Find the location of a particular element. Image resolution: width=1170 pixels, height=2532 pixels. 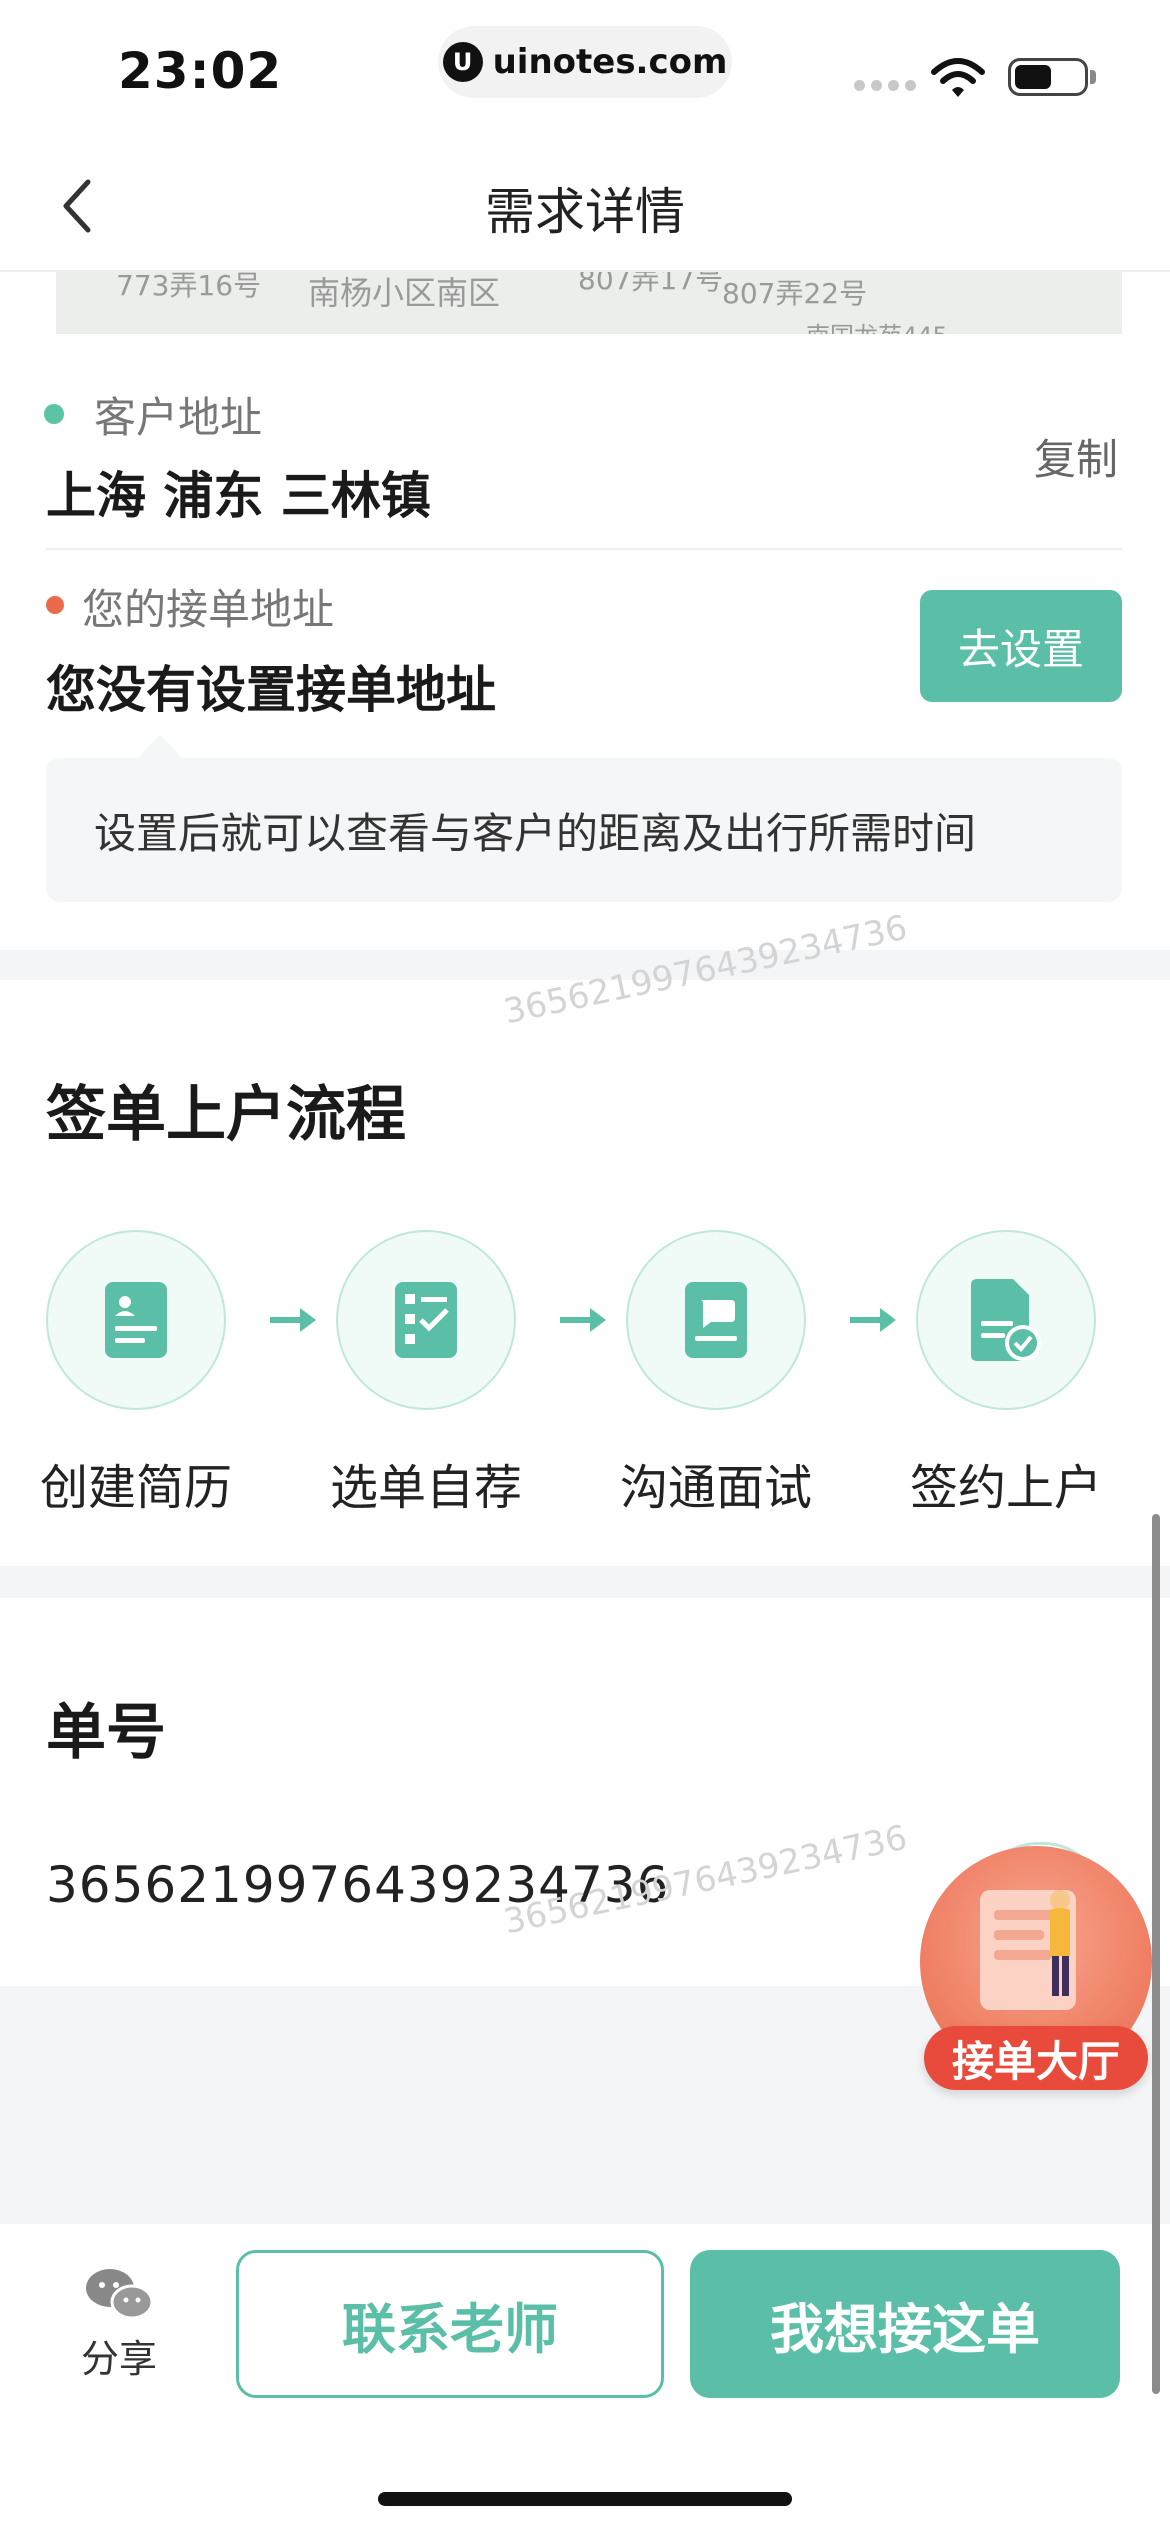

map-view: 773弄16号 南杨小区南区 807弄17号 807弄22号 南国龙苑445 is located at coordinates (589, 303).